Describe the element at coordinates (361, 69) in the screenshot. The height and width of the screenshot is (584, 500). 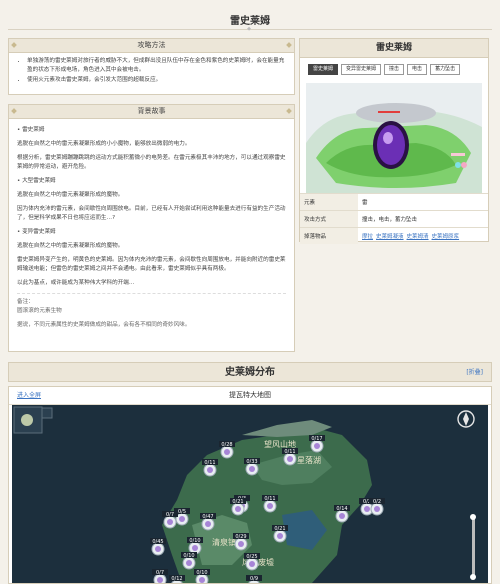
I see `tab-1: 变异雷史莱姆` at that location.